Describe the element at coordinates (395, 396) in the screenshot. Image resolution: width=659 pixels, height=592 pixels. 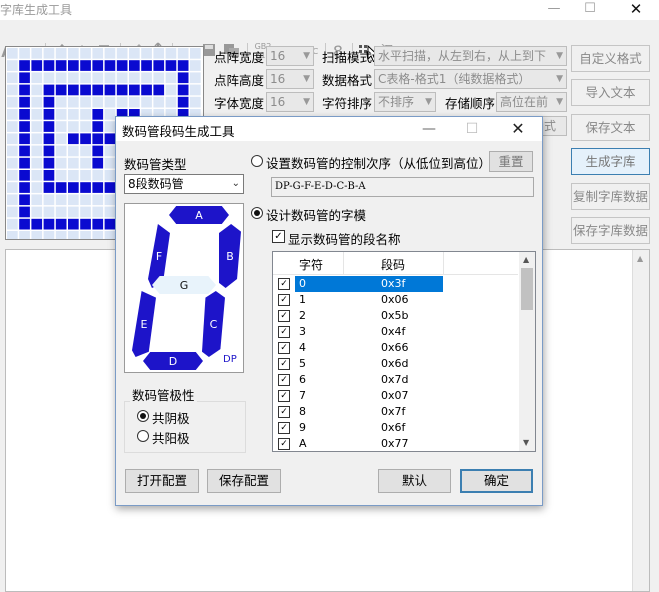
I see `list-item: ✓ 7 0x07` at that location.